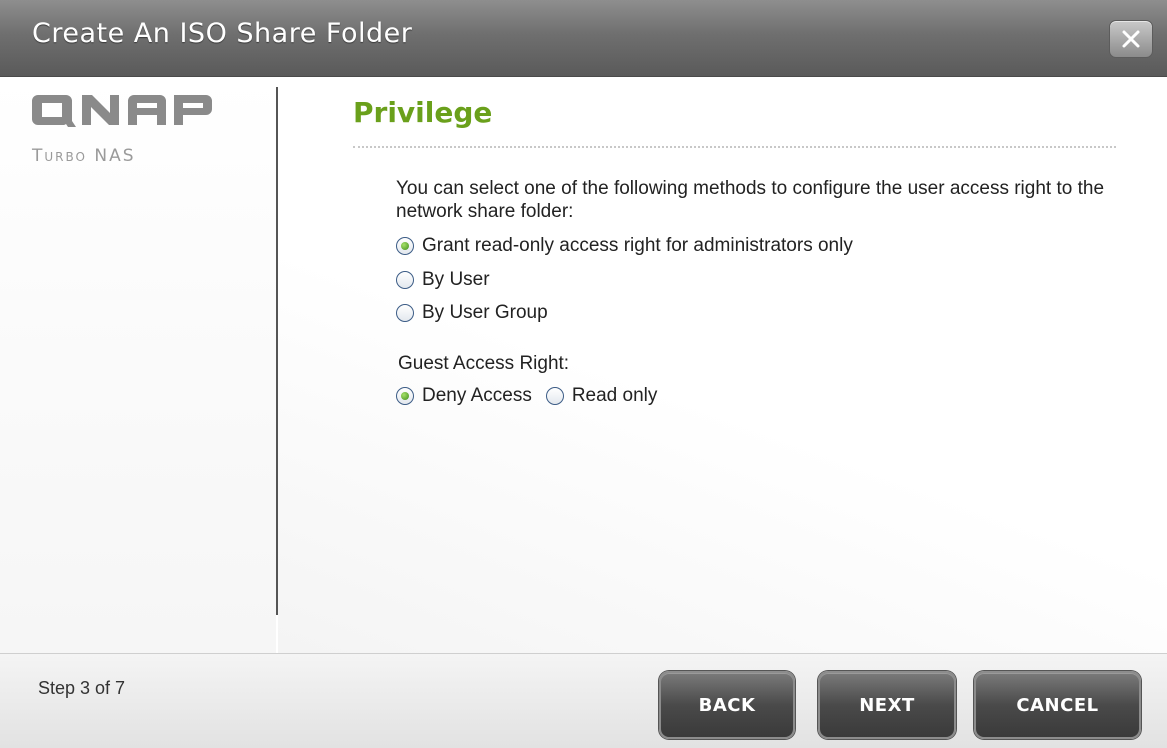 The height and width of the screenshot is (748, 1167). What do you see at coordinates (614, 395) in the screenshot?
I see `radio-label: Read only` at bounding box center [614, 395].